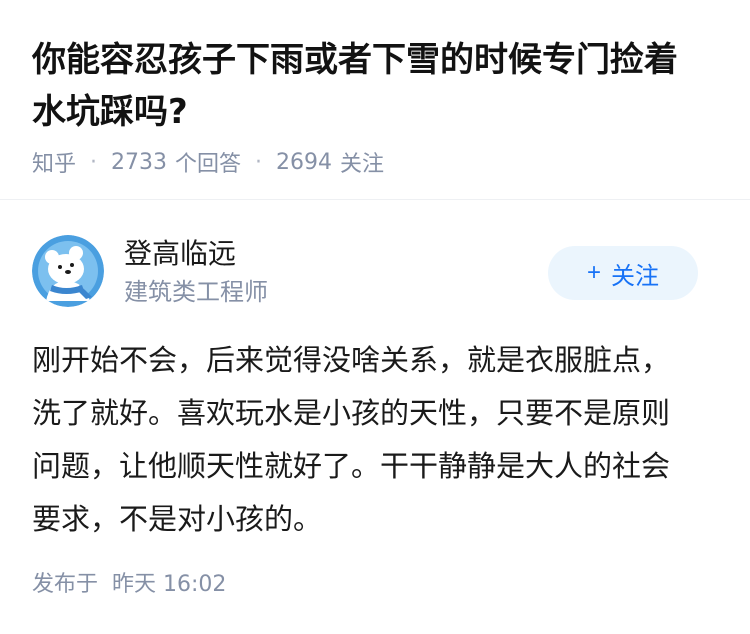 Image resolution: width=750 pixels, height=634 pixels. Describe the element at coordinates (54, 162) in the screenshot. I see `source-label: 知乎` at that location.